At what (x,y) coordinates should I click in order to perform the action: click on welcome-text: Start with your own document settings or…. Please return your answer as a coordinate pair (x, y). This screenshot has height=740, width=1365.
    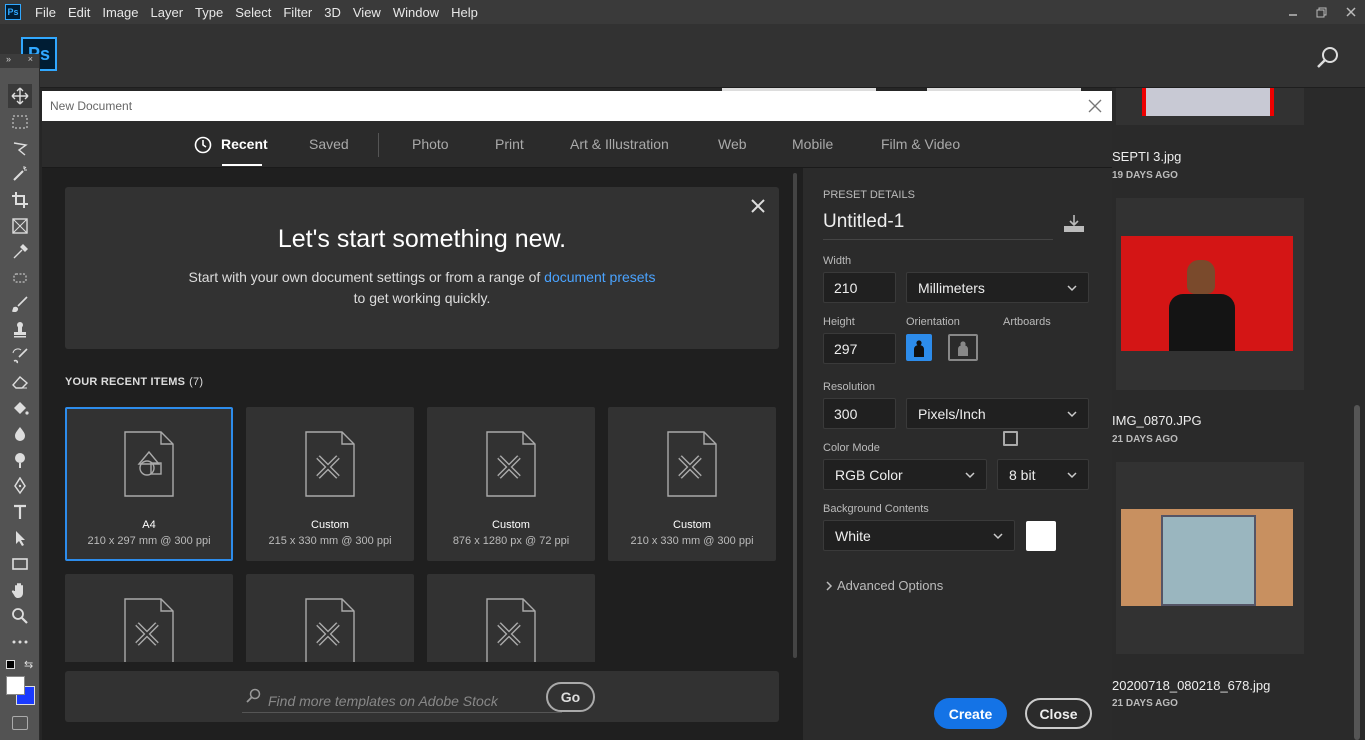
    Looking at the image, I should click on (422, 277).